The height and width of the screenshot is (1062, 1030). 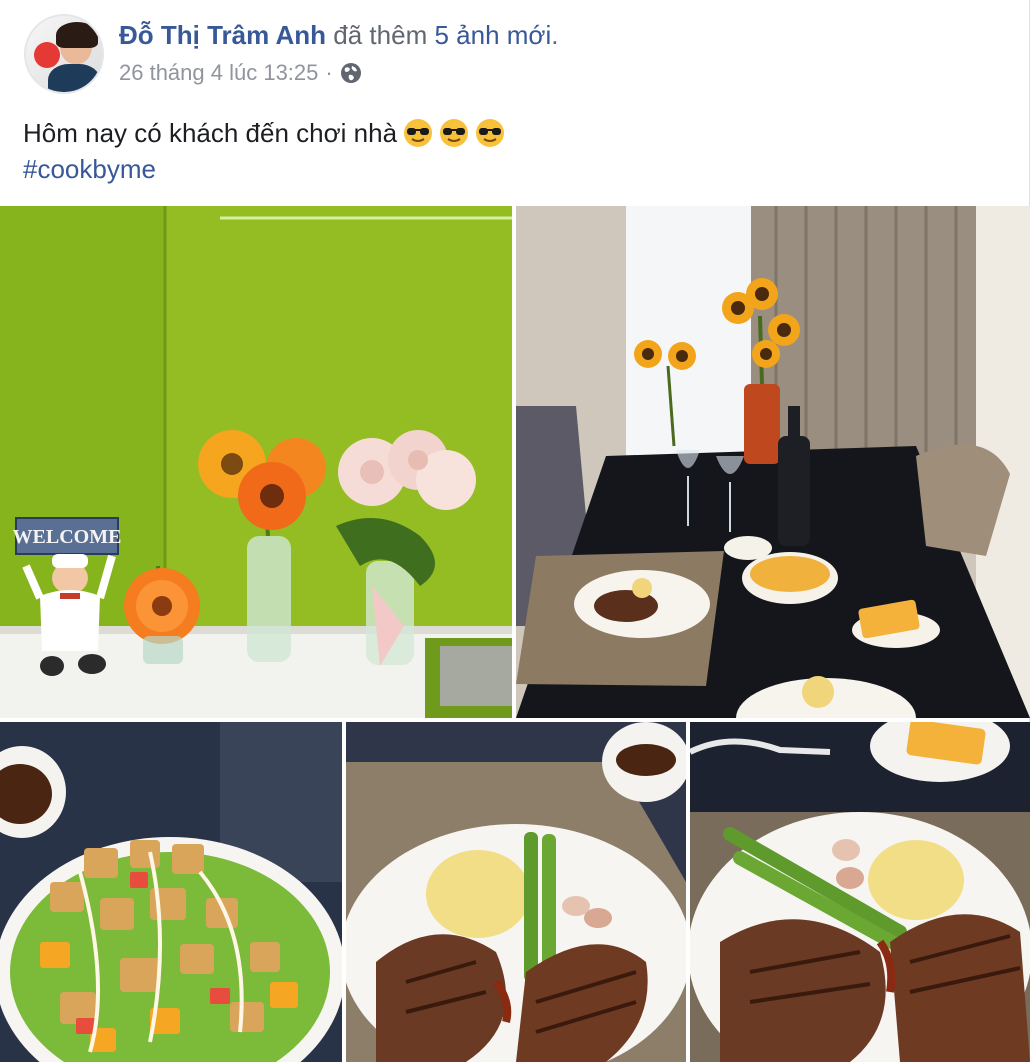 What do you see at coordinates (171, 892) in the screenshot?
I see `photo-3-salad` at bounding box center [171, 892].